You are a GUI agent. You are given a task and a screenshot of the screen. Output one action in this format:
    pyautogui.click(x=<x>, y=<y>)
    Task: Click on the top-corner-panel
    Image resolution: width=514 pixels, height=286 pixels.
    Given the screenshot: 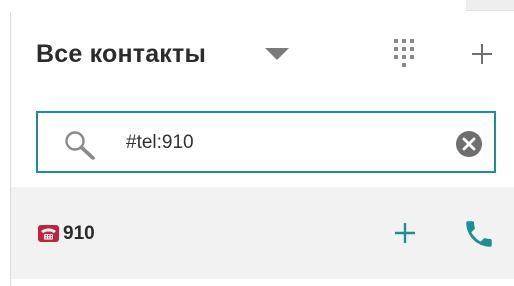 What is the action you would take?
    pyautogui.click(x=490, y=5)
    